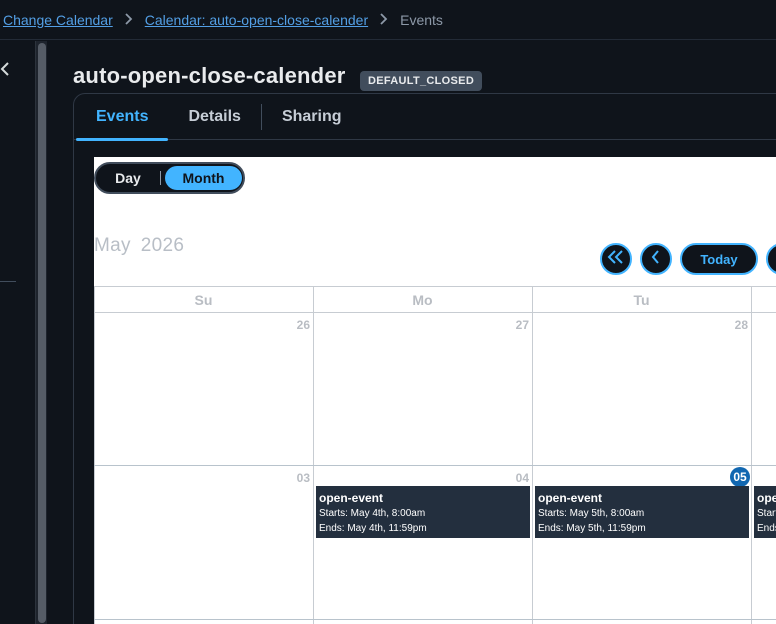 The image size is (776, 624). I want to click on view-toggle: Day Month, so click(169, 178).